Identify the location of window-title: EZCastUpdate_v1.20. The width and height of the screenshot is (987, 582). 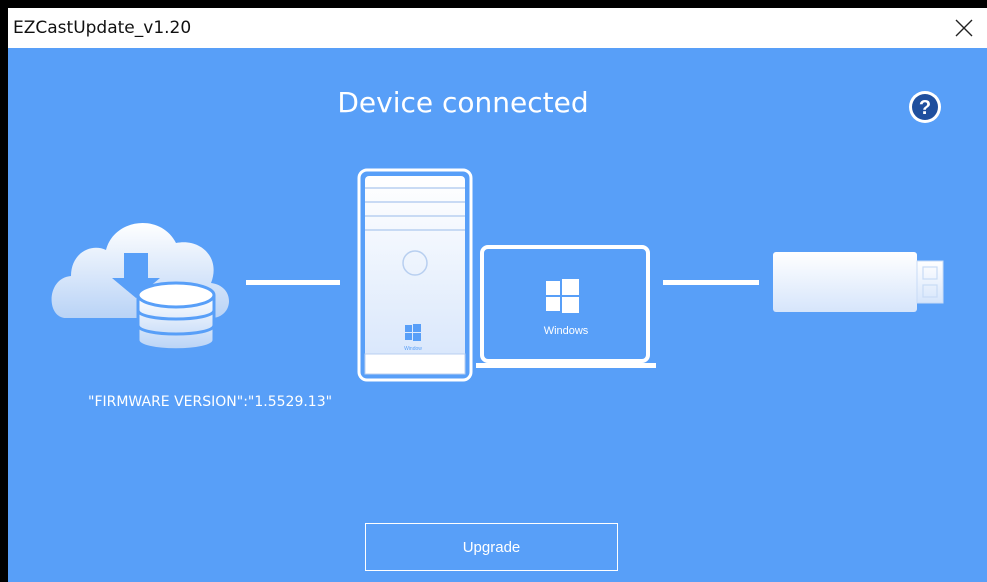
(102, 28).